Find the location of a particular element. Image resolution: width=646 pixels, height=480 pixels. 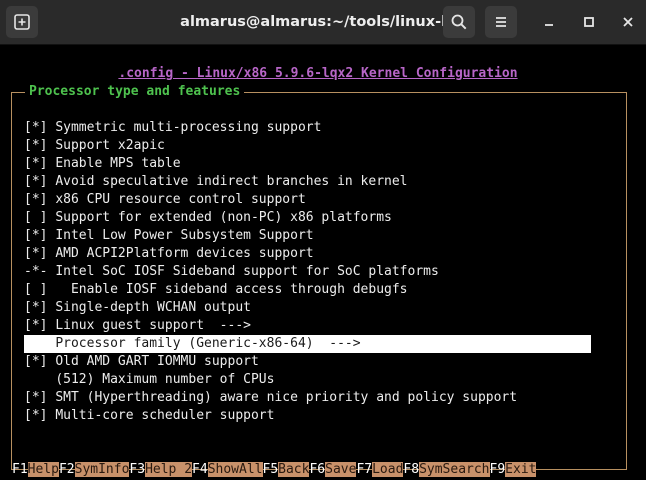

item-label: Intel Low Power Subsystem Support is located at coordinates (184, 235).